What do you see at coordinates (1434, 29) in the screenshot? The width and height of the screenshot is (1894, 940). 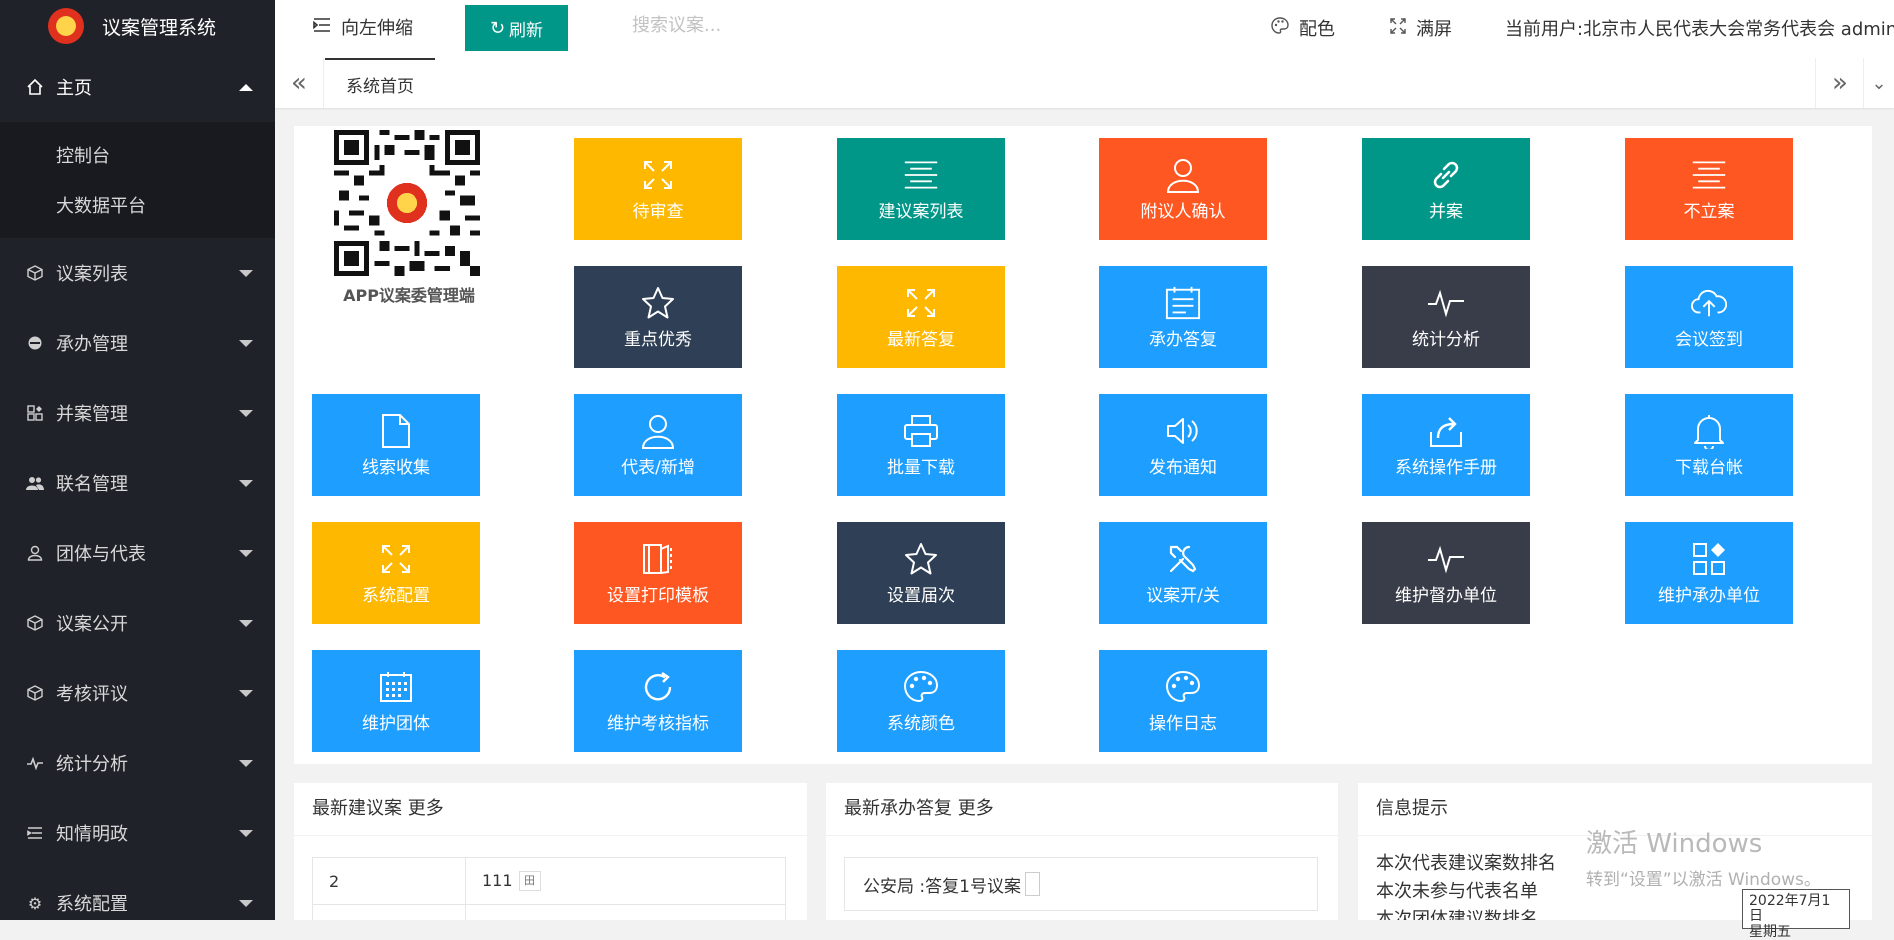 I see `fullscreen-label: 满屏` at bounding box center [1434, 29].